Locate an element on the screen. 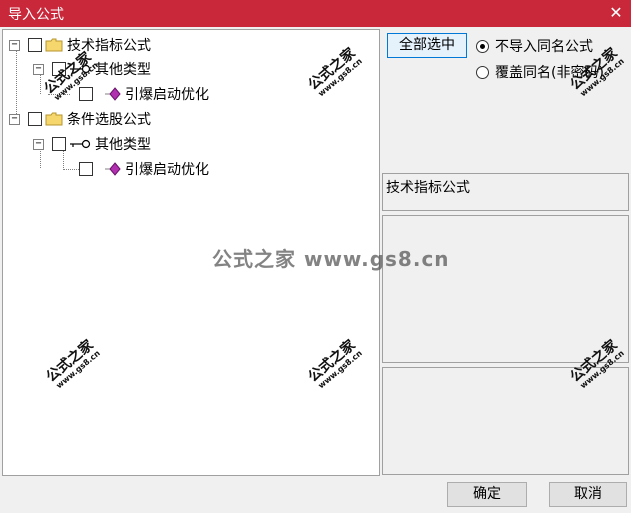  formula-type-panel: 技术指标公式 is located at coordinates (505, 192).